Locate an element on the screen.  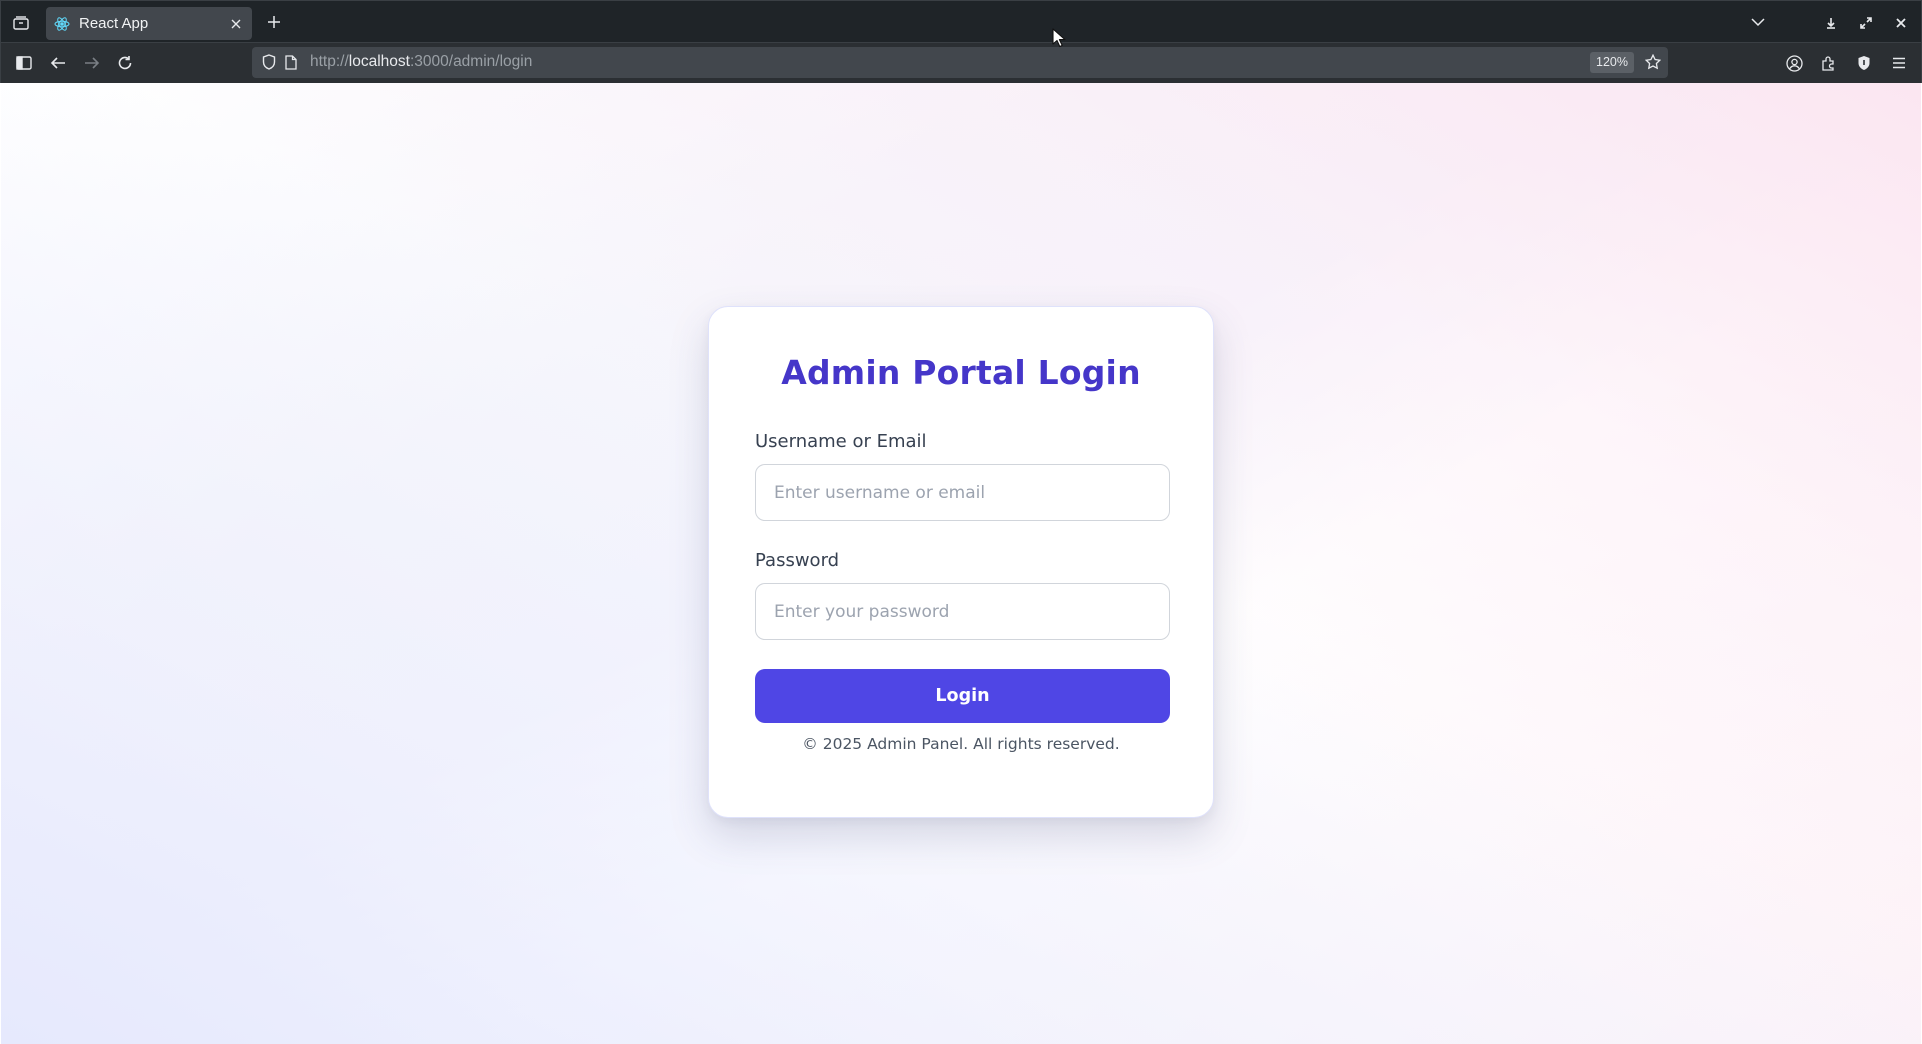
list-all-tabs-chevron-icon is located at coordinates (1758, 22).